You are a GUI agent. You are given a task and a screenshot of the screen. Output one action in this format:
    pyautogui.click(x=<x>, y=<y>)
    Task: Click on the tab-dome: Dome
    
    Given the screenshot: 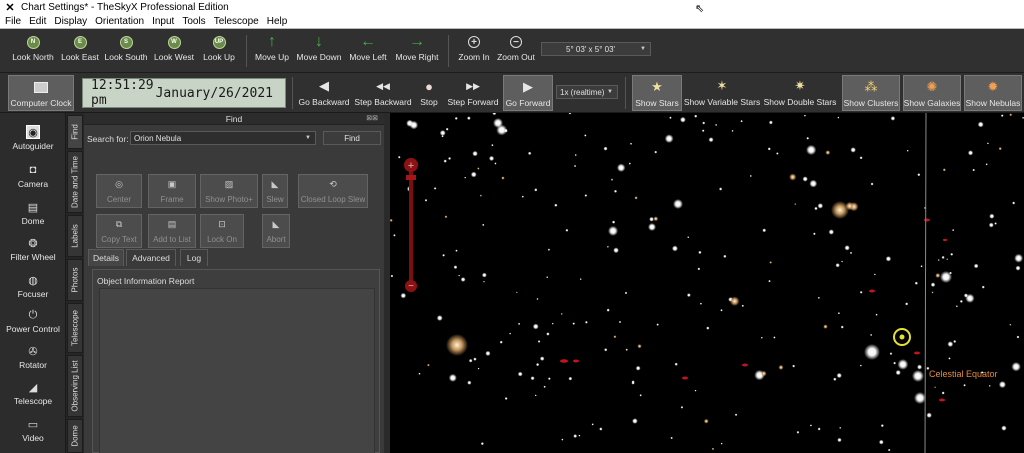 What is the action you would take?
    pyautogui.click(x=75, y=436)
    